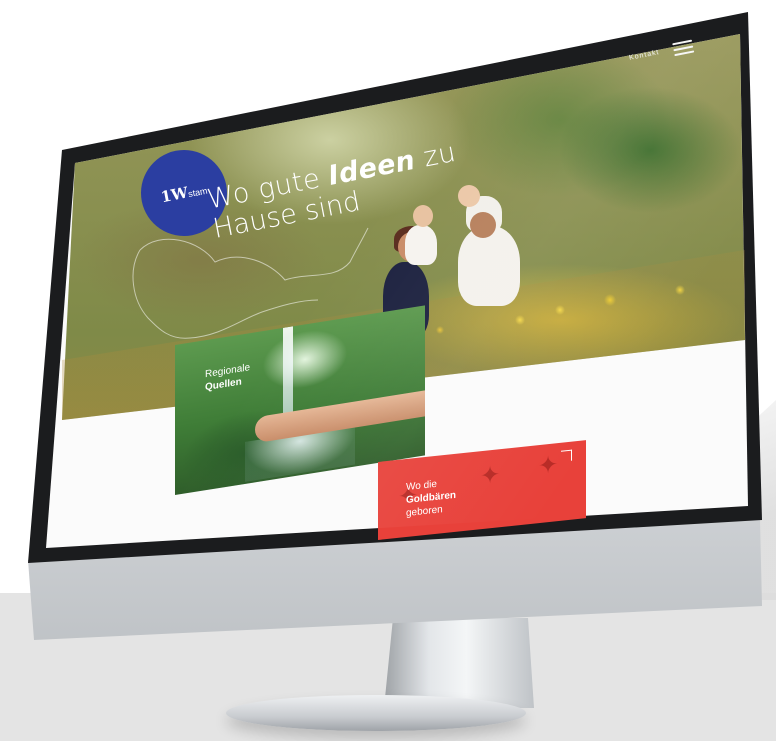 This screenshot has width=776, height=741. Describe the element at coordinates (483, 225) in the screenshot. I see `father-head` at that location.